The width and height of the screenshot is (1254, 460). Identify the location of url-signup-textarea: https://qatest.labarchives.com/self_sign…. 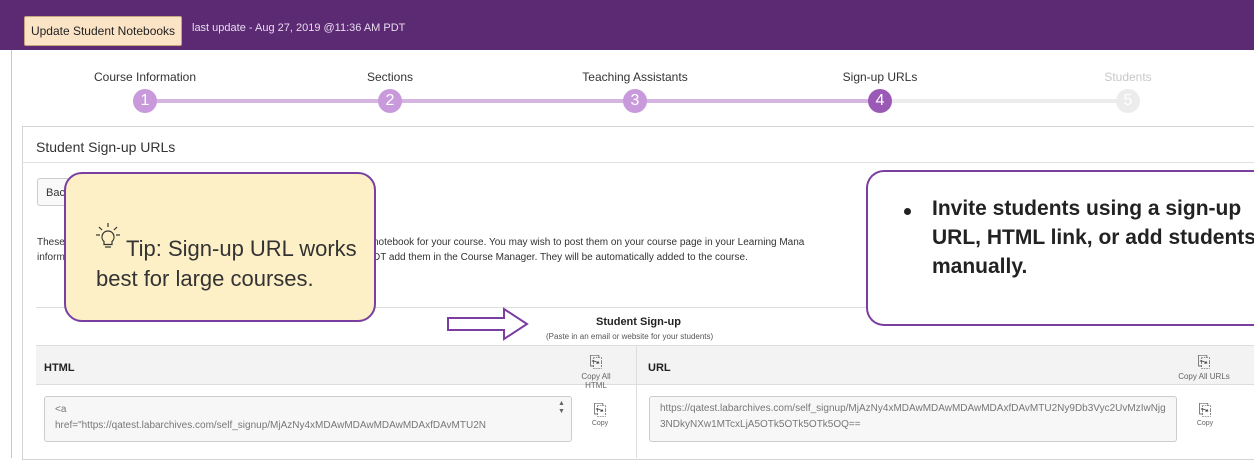
(913, 419).